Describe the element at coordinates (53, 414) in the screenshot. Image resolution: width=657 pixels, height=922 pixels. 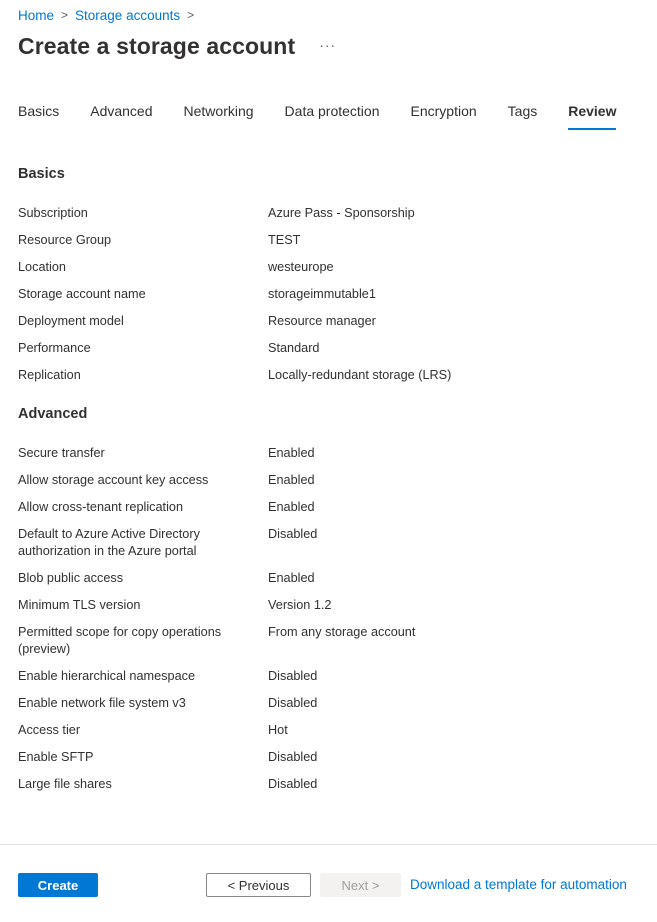
I see `section-title-advanced: Advanced` at that location.